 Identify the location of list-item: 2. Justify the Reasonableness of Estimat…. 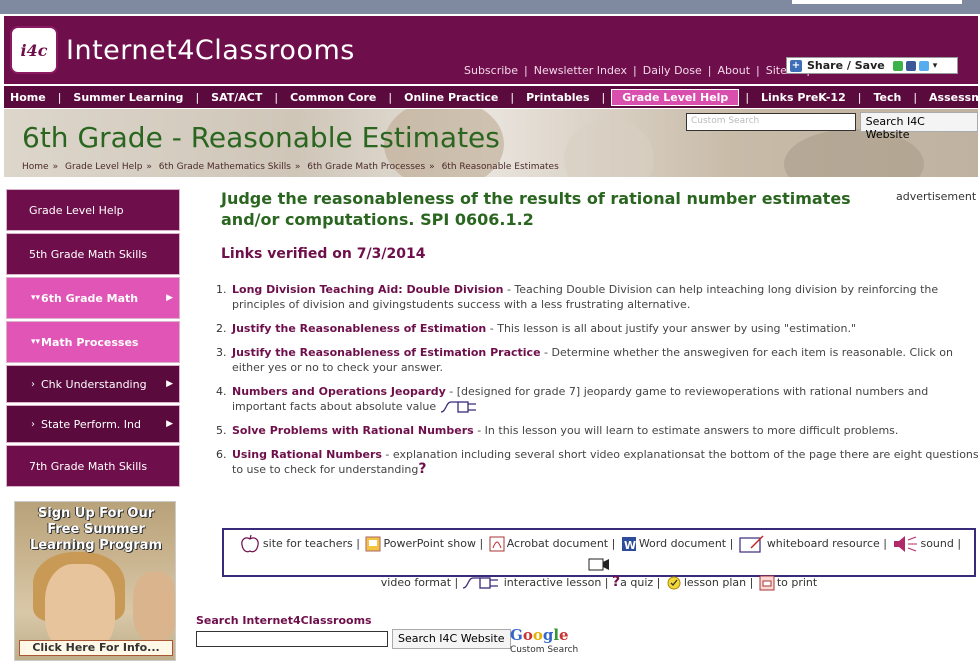
(536, 328).